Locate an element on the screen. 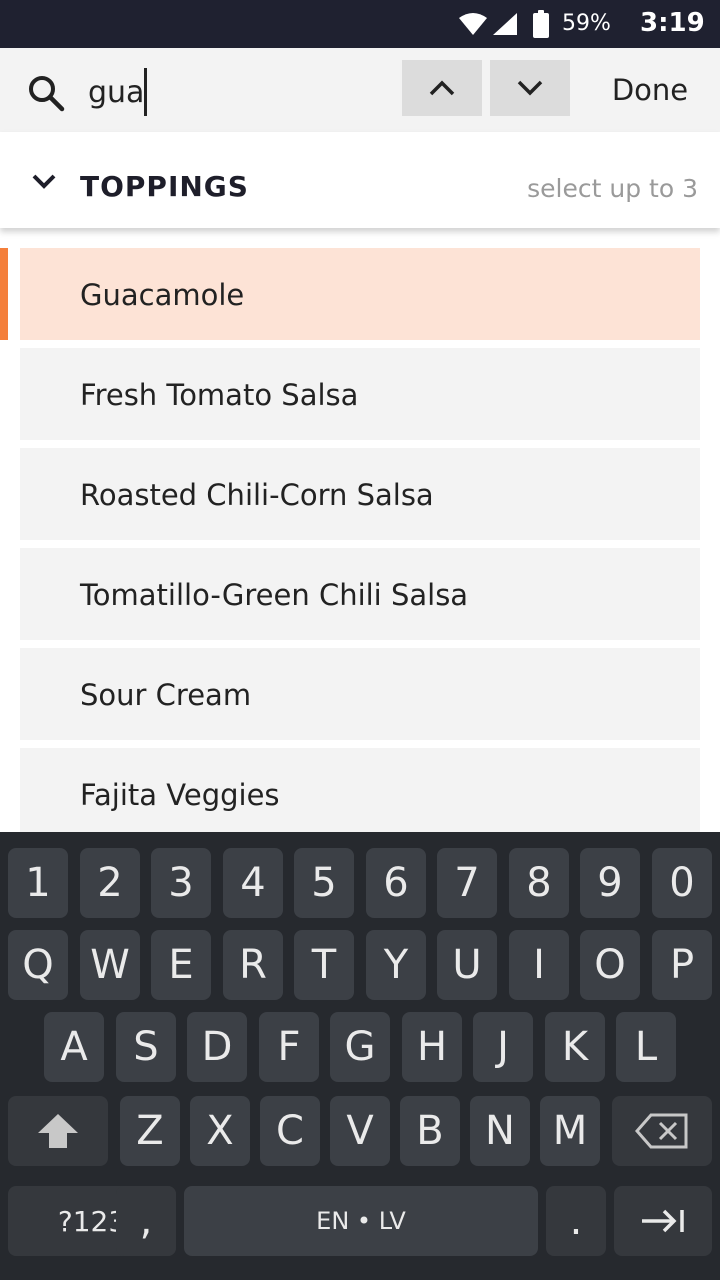  selection-hint: select up to 3 is located at coordinates (612, 188).